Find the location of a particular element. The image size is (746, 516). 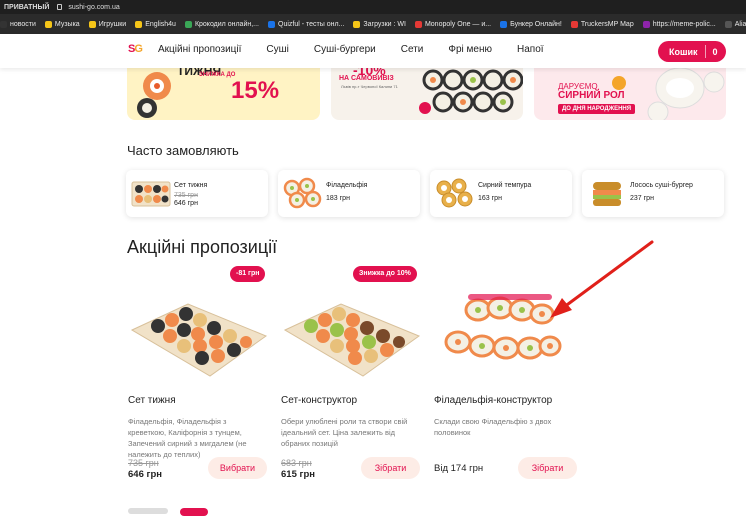

url-text: sushi-go.com.ua is located at coordinates (93, 7).